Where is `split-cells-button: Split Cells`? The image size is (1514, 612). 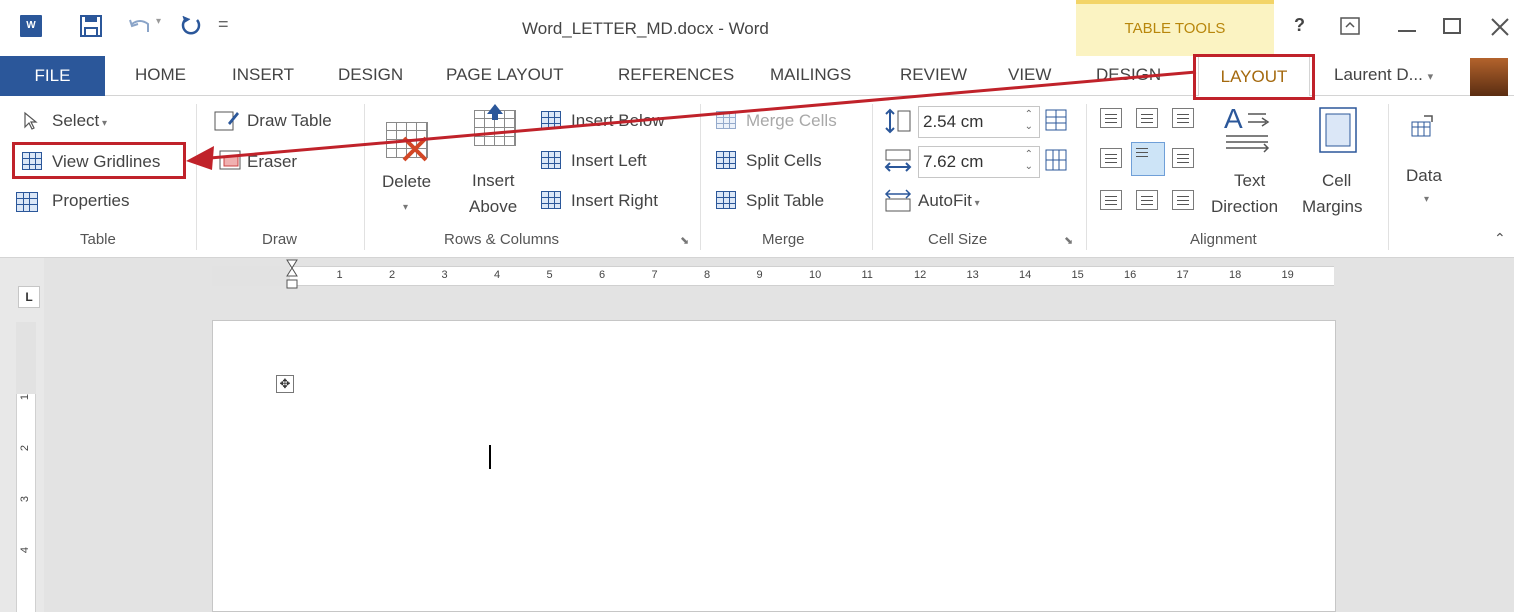
split-cells-button: Split Cells is located at coordinates (784, 161).